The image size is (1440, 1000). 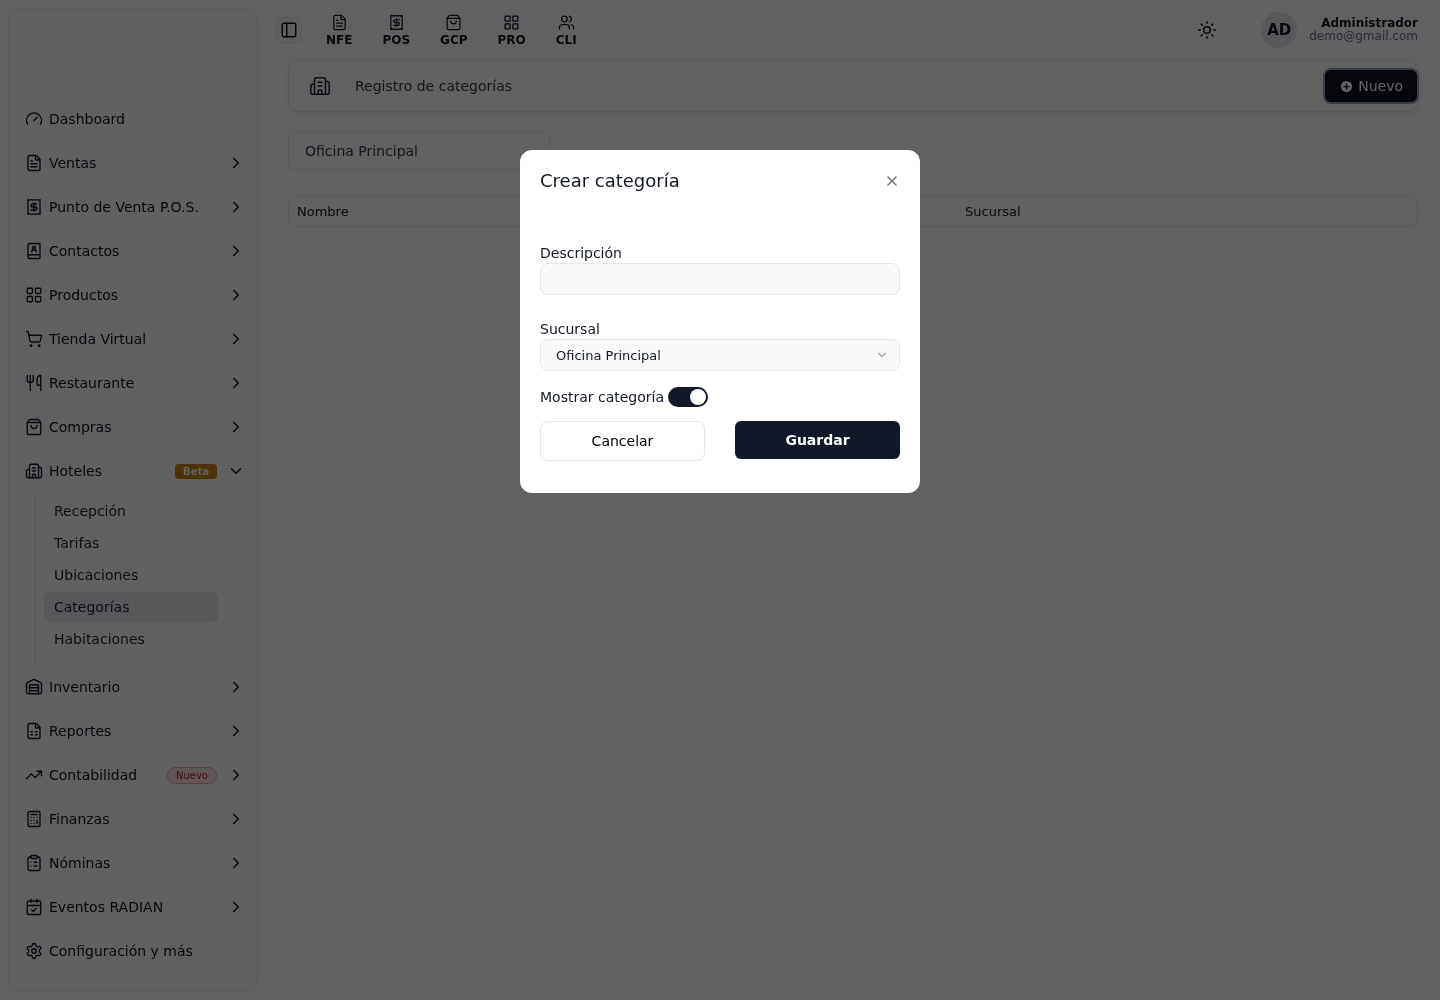 What do you see at coordinates (34, 687) in the screenshot?
I see `warehouse-icon` at bounding box center [34, 687].